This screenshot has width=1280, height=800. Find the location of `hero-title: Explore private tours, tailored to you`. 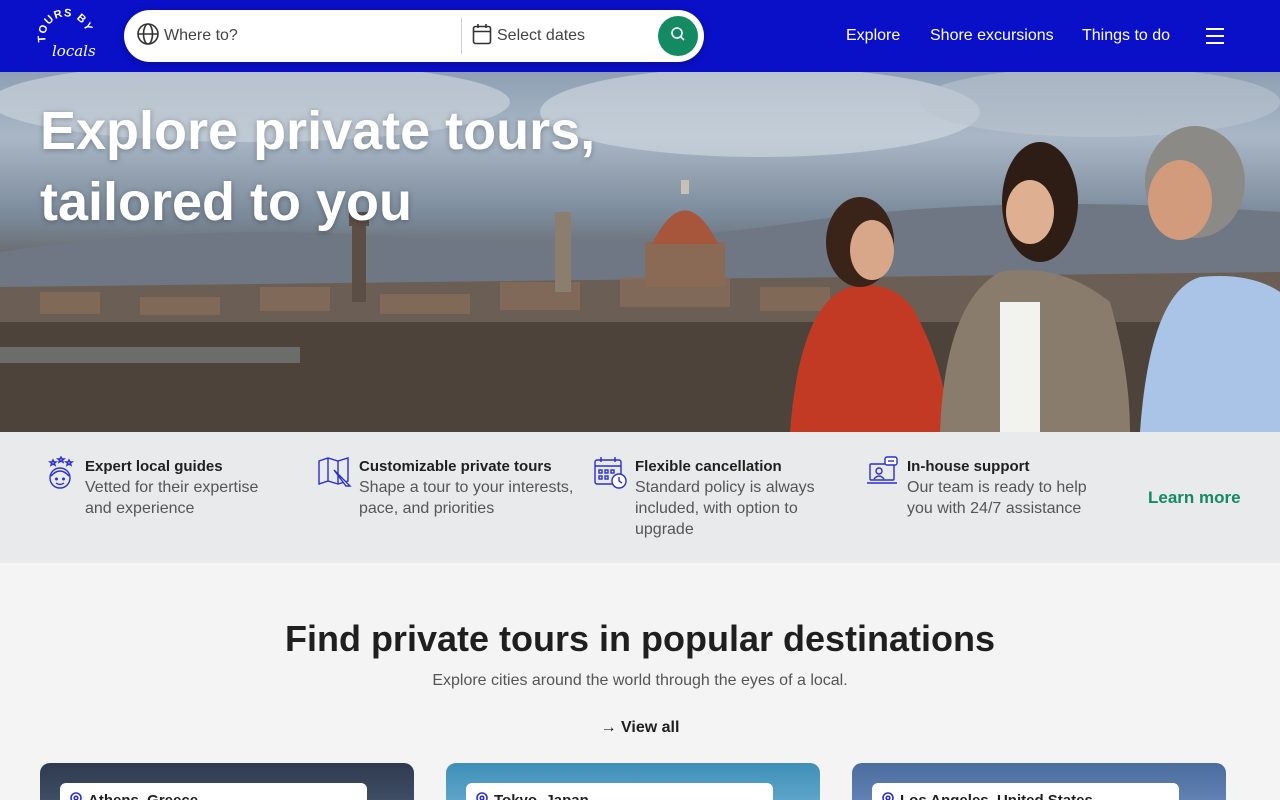

hero-title: Explore private tours, tailored to you is located at coordinates (350, 167).